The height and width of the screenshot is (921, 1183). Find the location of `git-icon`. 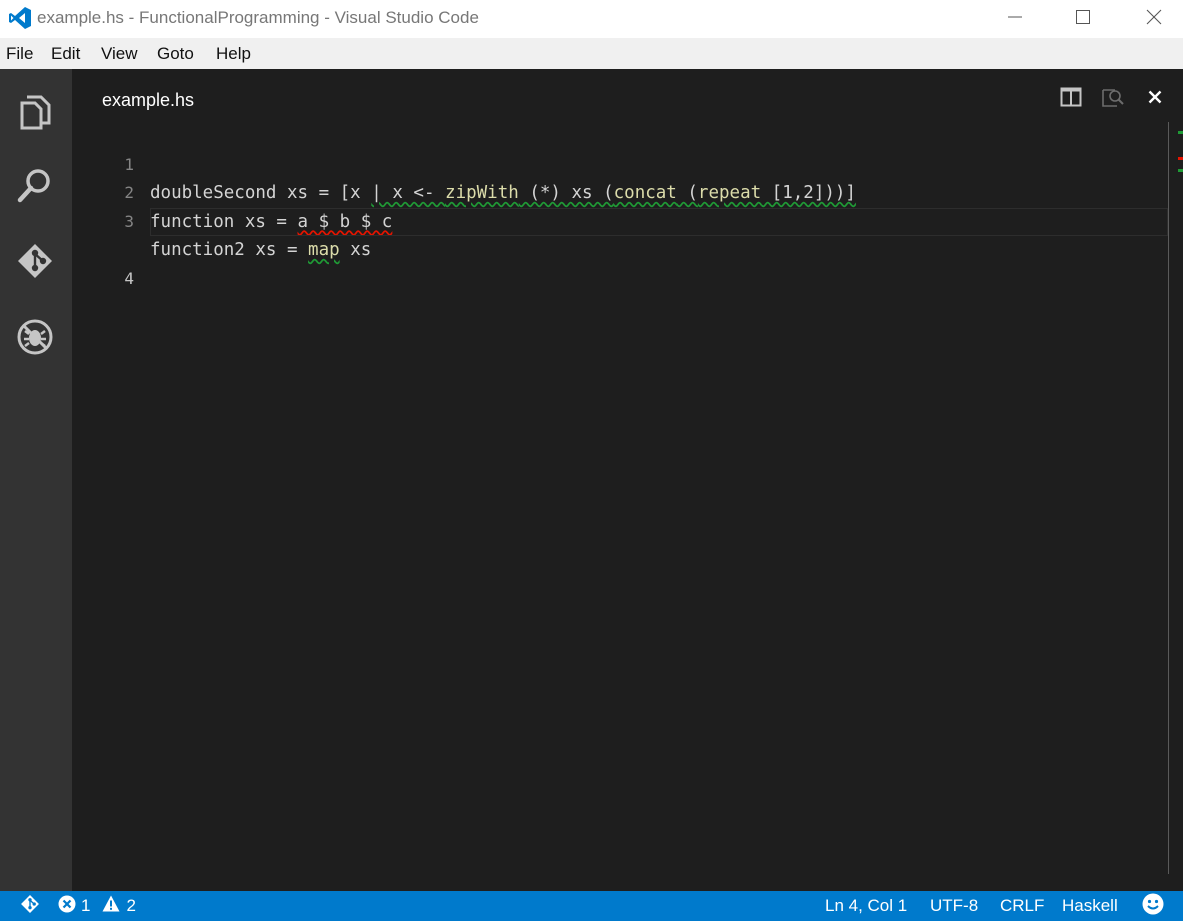

git-icon is located at coordinates (35, 263).